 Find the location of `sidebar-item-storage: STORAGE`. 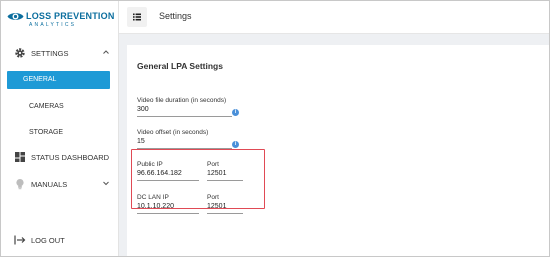

sidebar-item-storage: STORAGE is located at coordinates (58, 133).